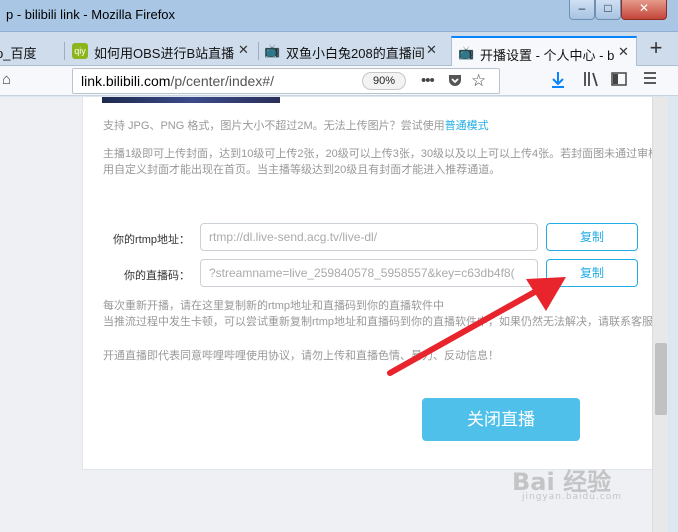 Image resolution: width=678 pixels, height=532 pixels. What do you see at coordinates (18, 53) in the screenshot?
I see `tab-label: p_百度` at bounding box center [18, 53].